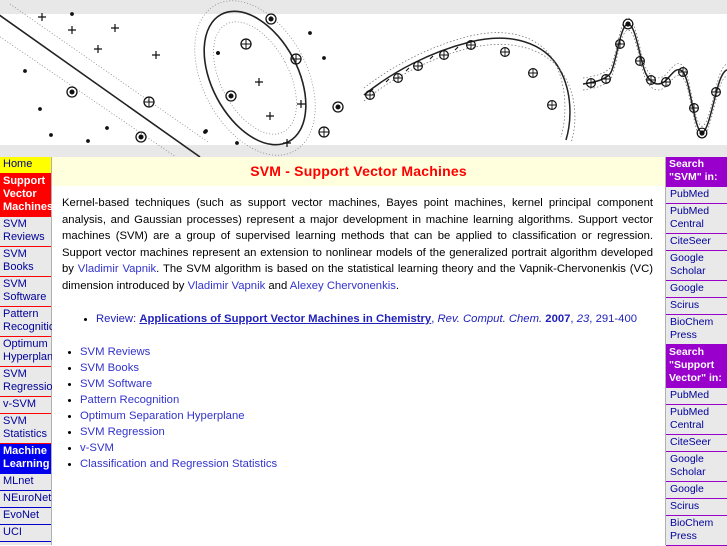  What do you see at coordinates (30, 322) in the screenshot?
I see `sidebar-item-pattern-recognition: Pattern Recognition` at bounding box center [30, 322].